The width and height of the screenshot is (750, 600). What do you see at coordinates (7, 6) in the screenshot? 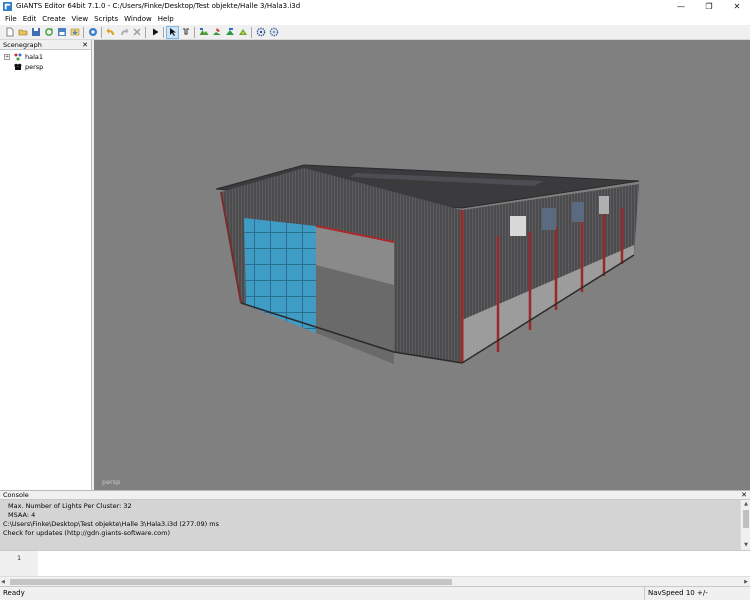
I see `app-logo-icon` at bounding box center [7, 6].